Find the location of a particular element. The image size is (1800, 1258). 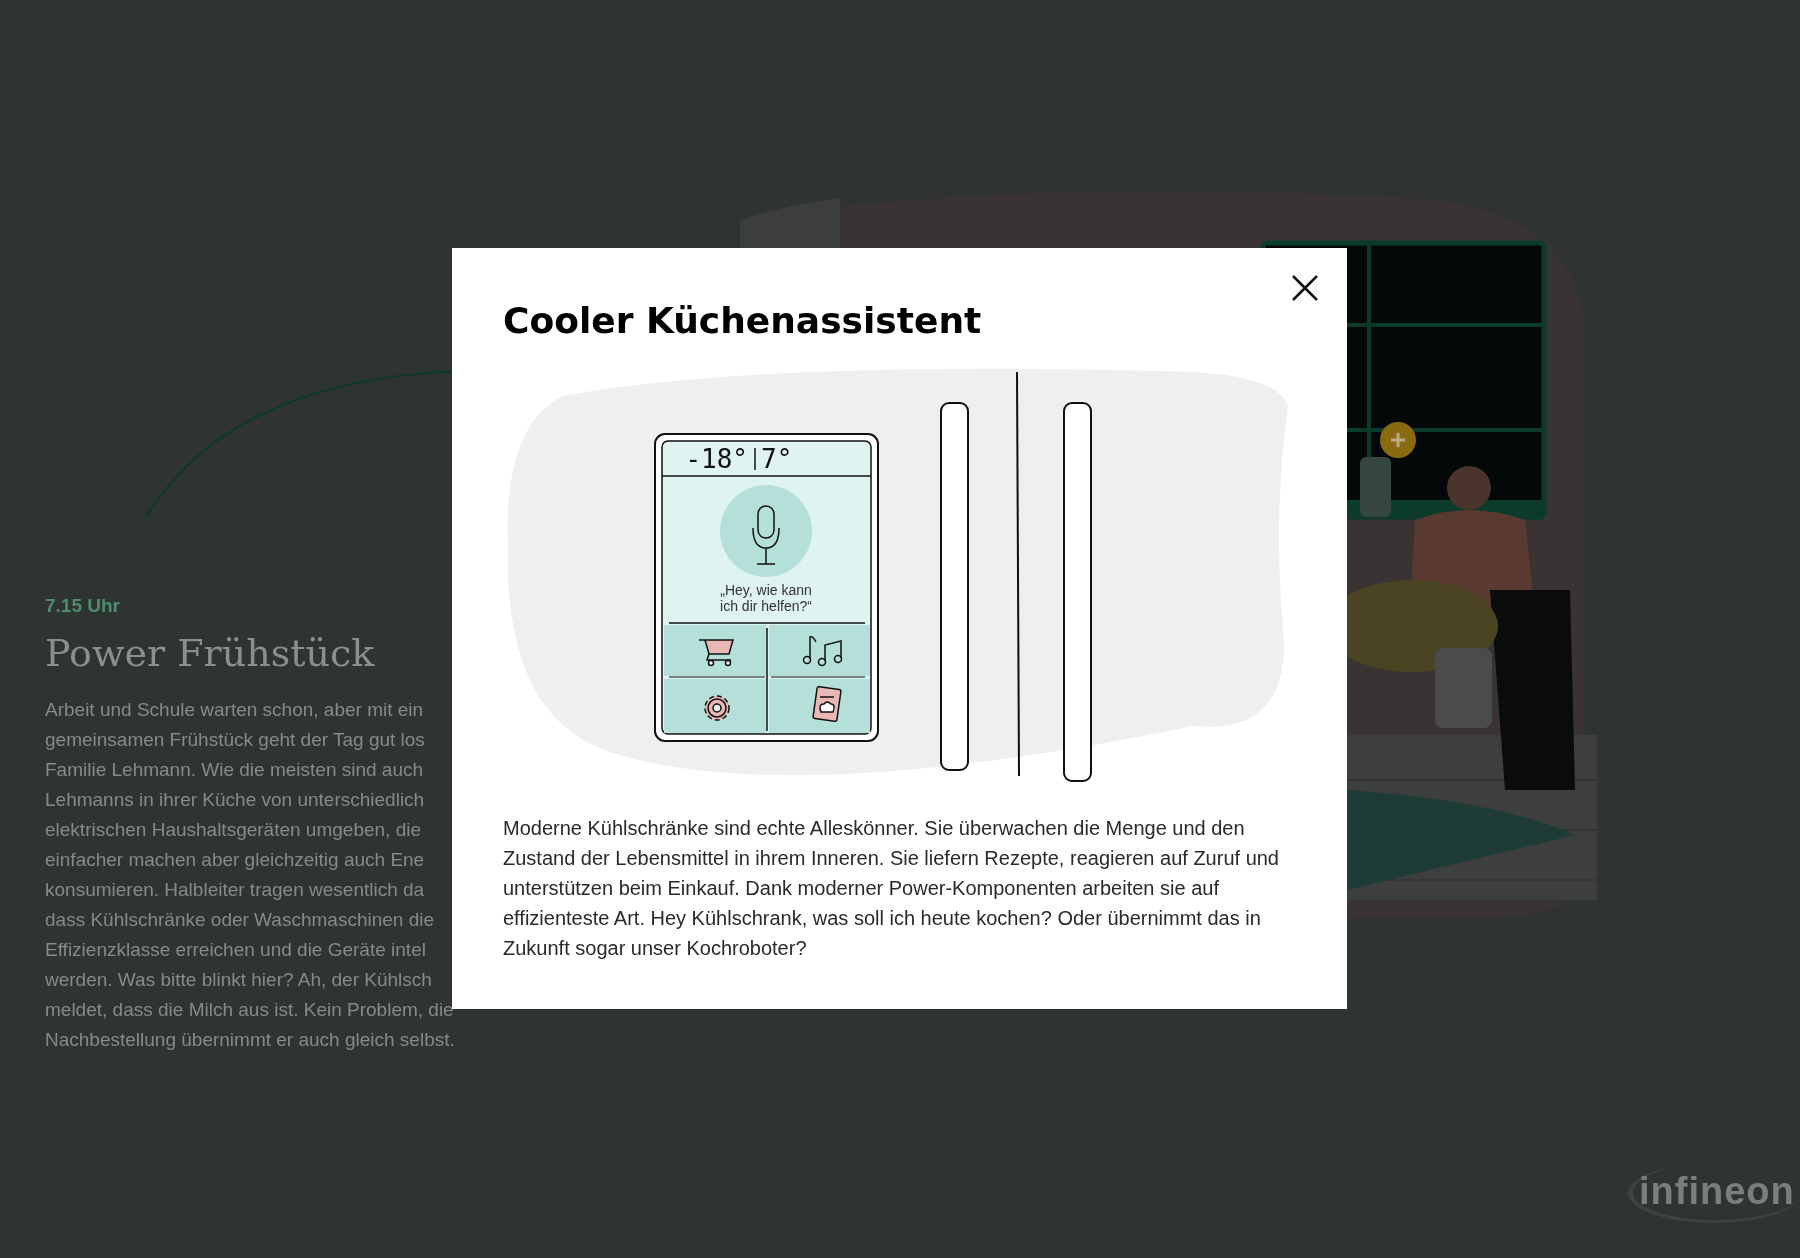

music-notes-icon is located at coordinates (822, 651).